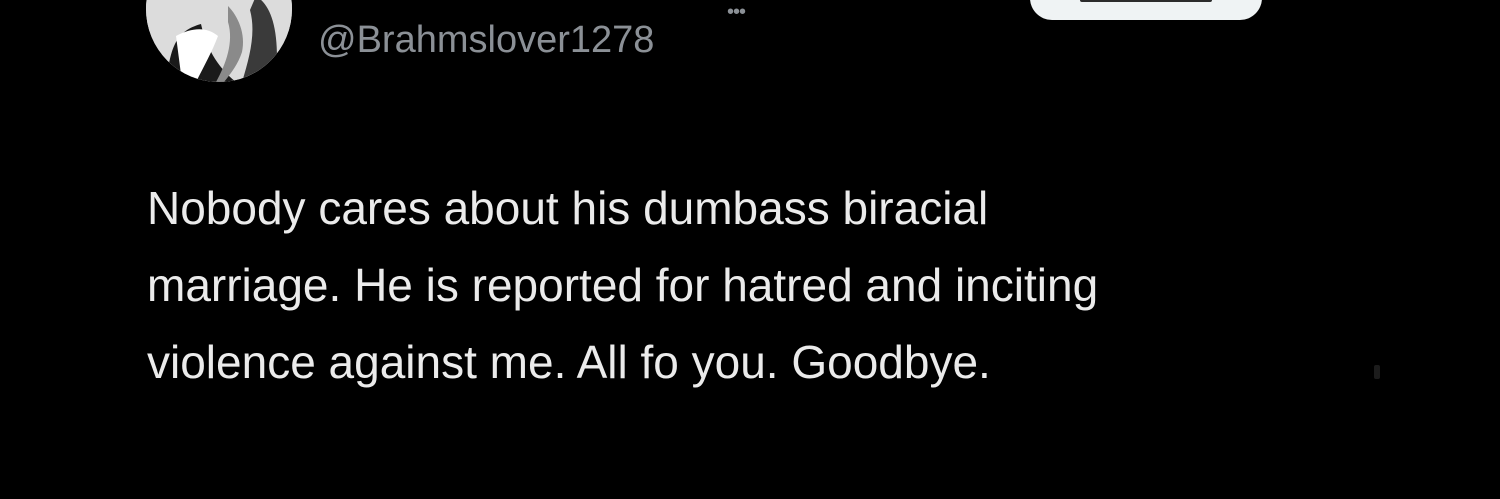 Image resolution: width=1500 pixels, height=499 pixels. What do you see at coordinates (1146, 10) in the screenshot?
I see `follow-button` at bounding box center [1146, 10].